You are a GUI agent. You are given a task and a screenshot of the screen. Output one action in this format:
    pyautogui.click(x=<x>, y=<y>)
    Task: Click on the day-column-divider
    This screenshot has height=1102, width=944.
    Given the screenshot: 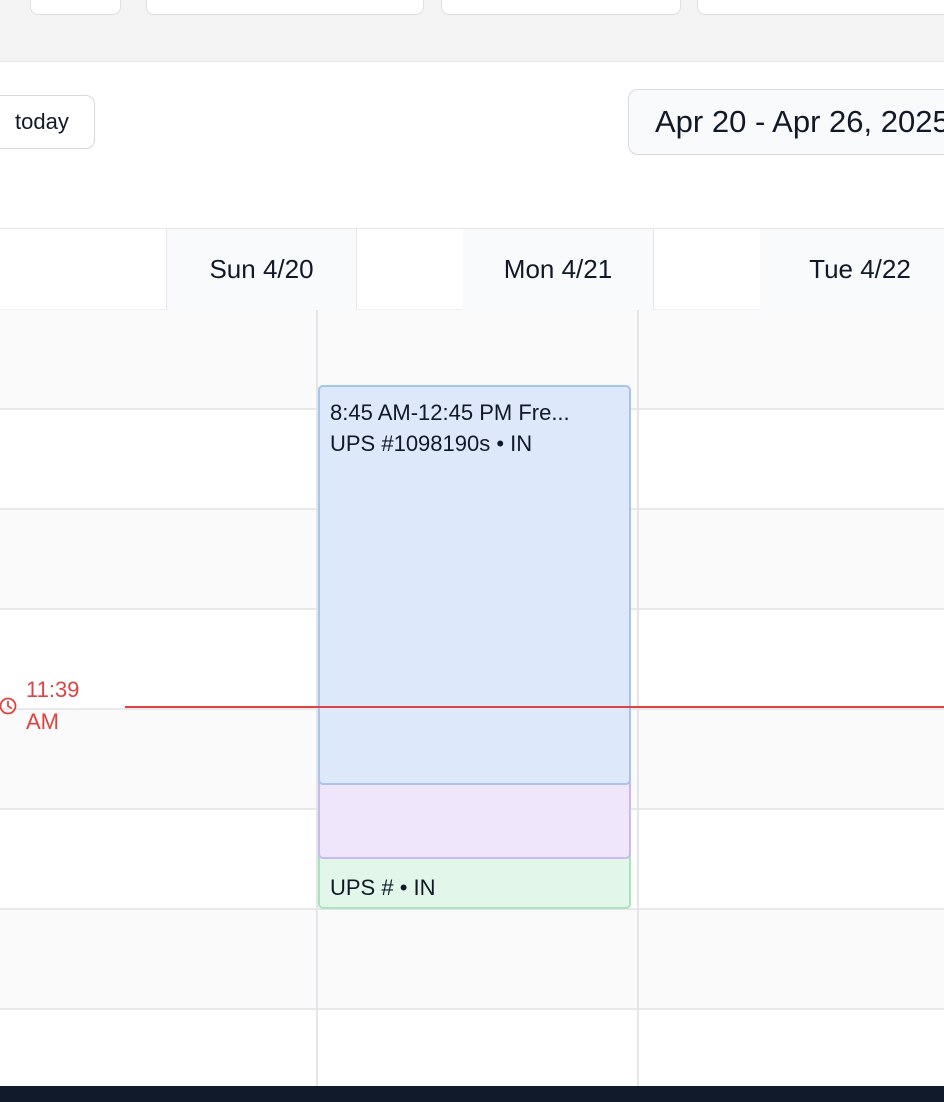 What is the action you would take?
    pyautogui.click(x=638, y=698)
    